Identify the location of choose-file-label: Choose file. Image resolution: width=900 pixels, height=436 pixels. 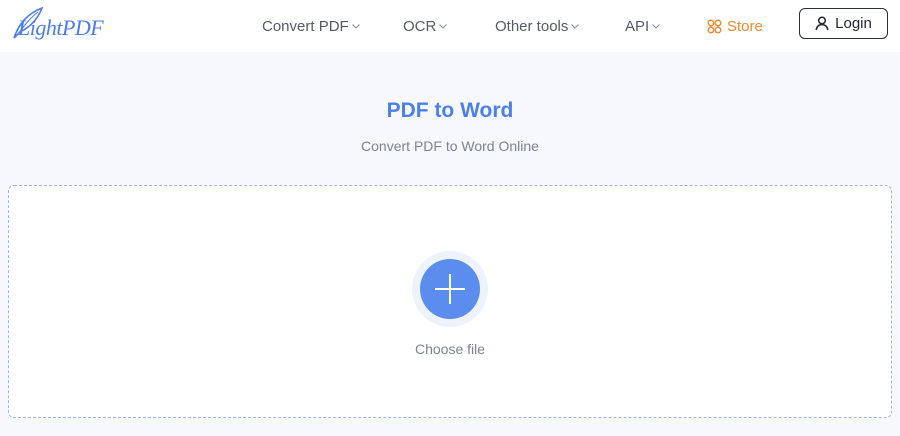
(450, 349).